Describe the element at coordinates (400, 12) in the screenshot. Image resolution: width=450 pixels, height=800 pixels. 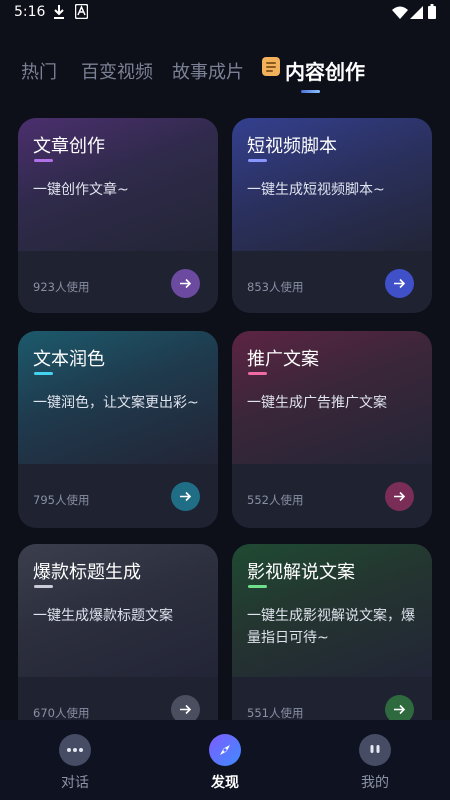
I see `wifi-icon` at that location.